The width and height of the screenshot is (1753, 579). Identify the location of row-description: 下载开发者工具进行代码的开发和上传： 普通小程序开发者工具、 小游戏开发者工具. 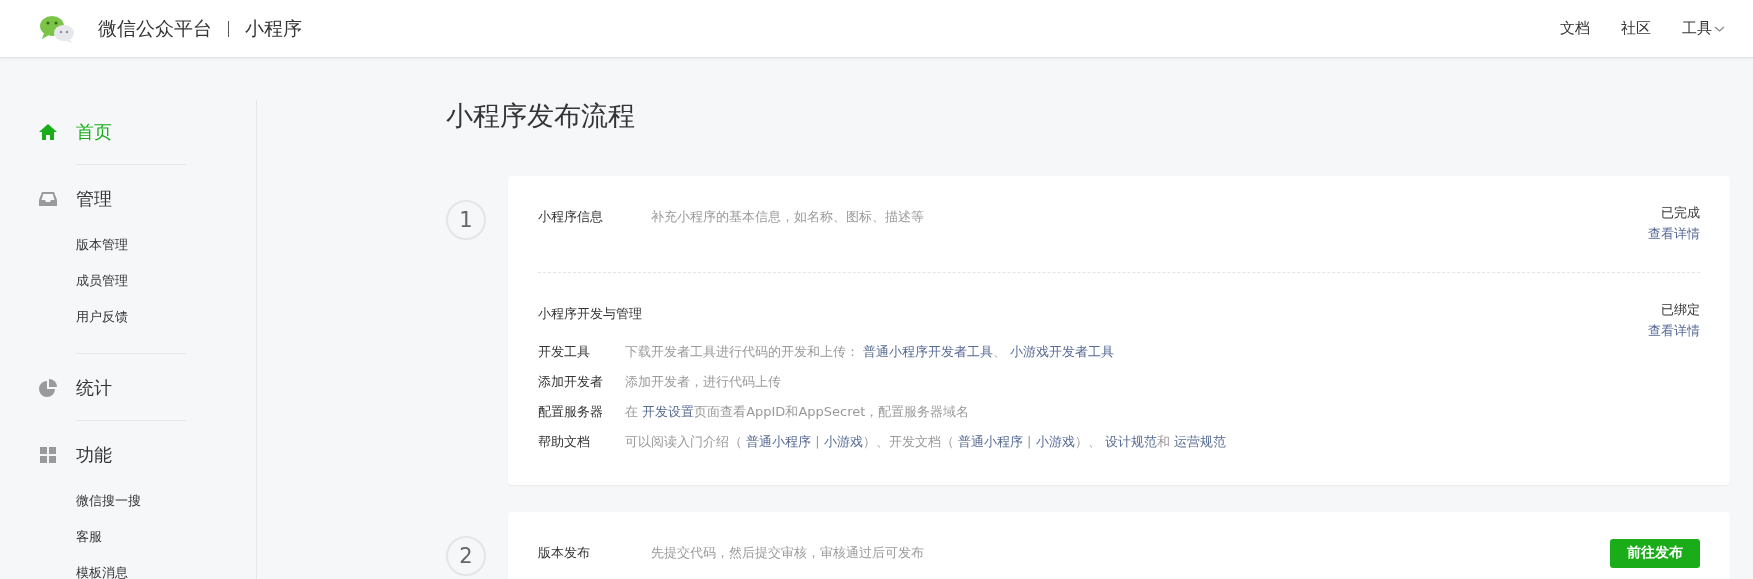
(870, 352).